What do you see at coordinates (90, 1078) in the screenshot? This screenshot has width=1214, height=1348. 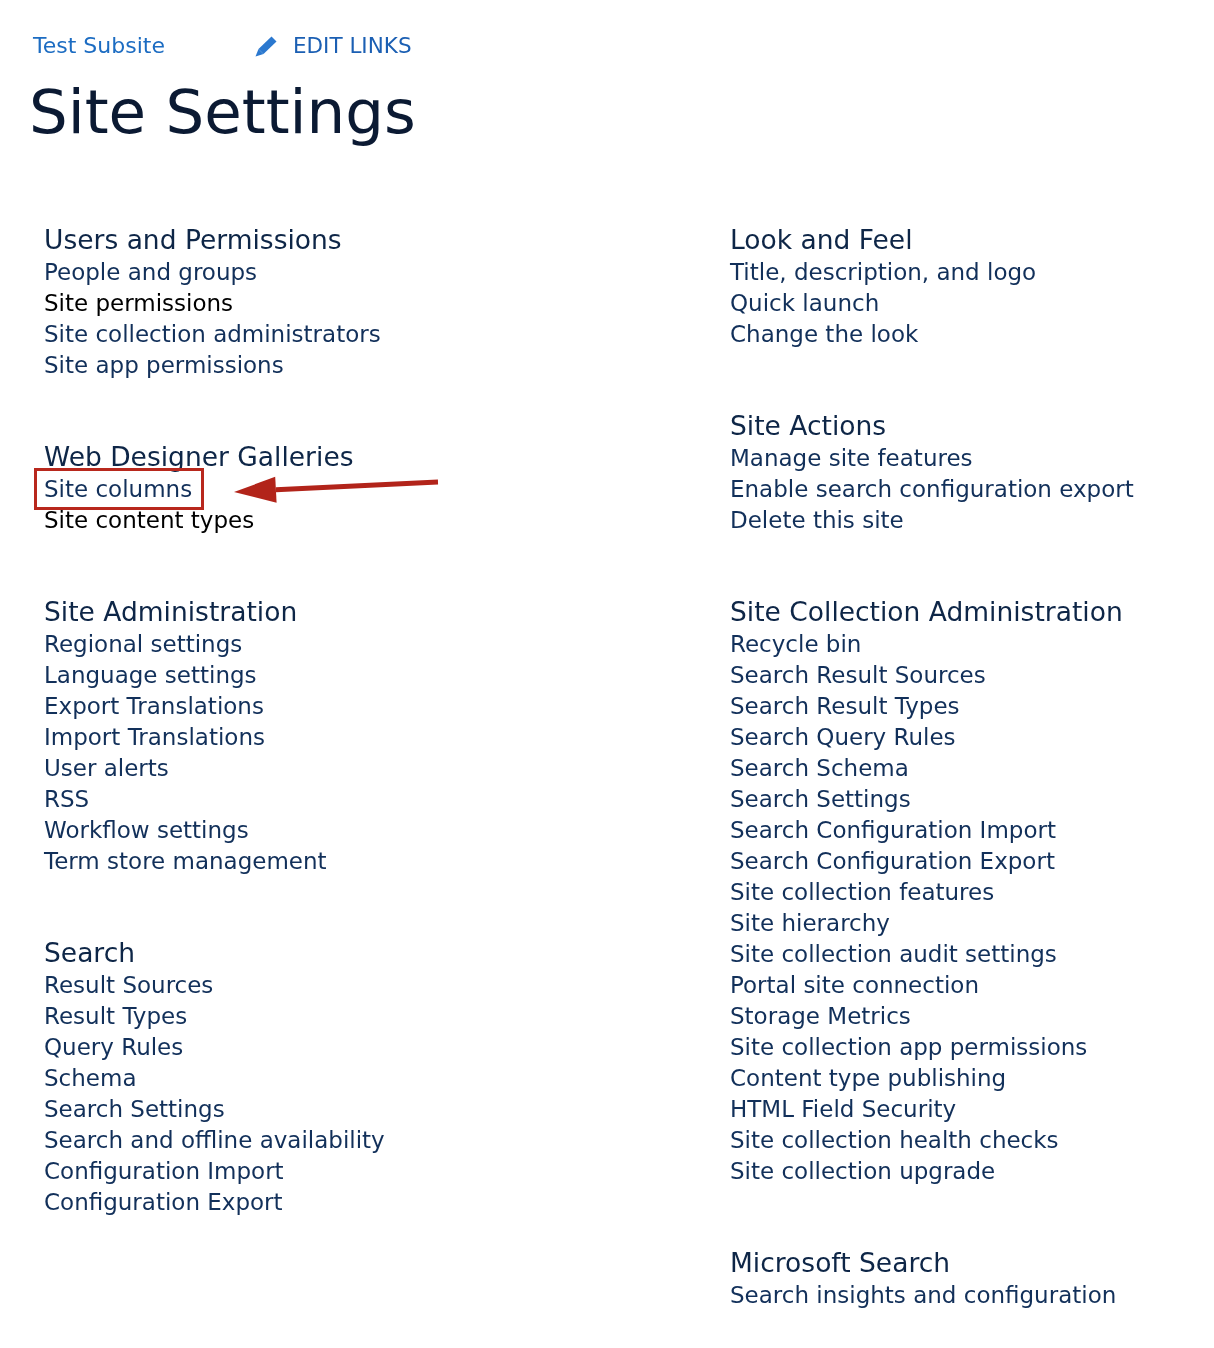 I see `settings-link: Schema` at bounding box center [90, 1078].